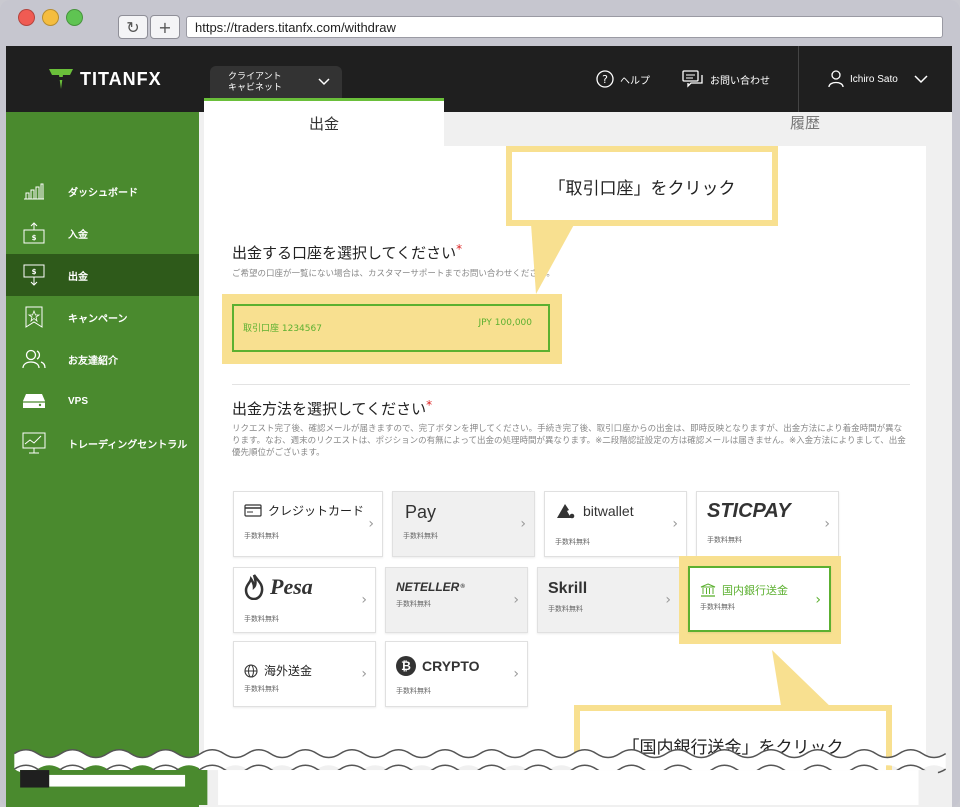 The height and width of the screenshot is (807, 960). I want to click on help-icon: ?, so click(605, 79).